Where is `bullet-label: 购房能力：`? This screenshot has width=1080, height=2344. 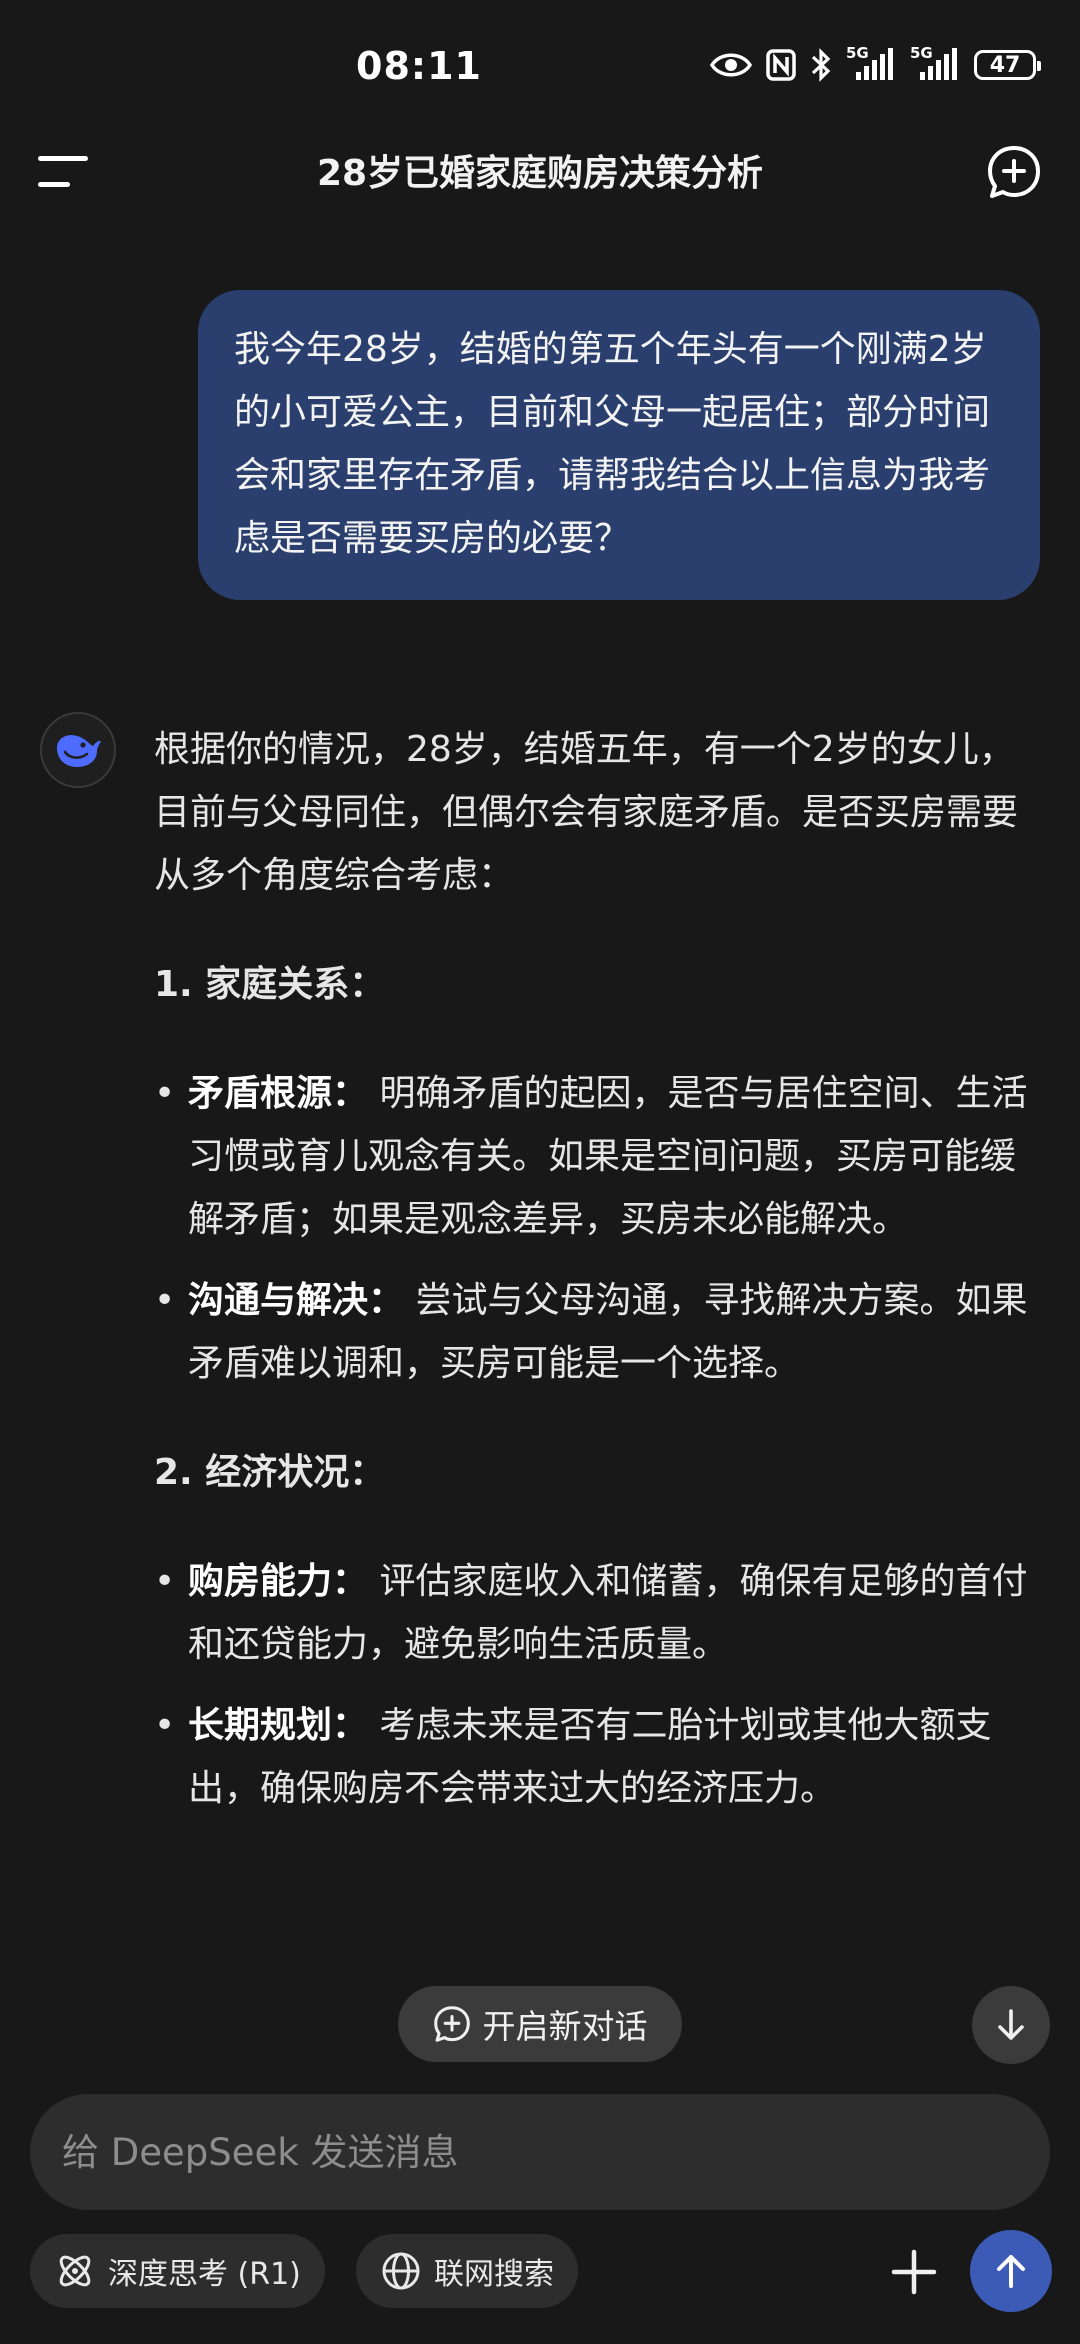
bullet-label: 购房能力： is located at coordinates (278, 1581).